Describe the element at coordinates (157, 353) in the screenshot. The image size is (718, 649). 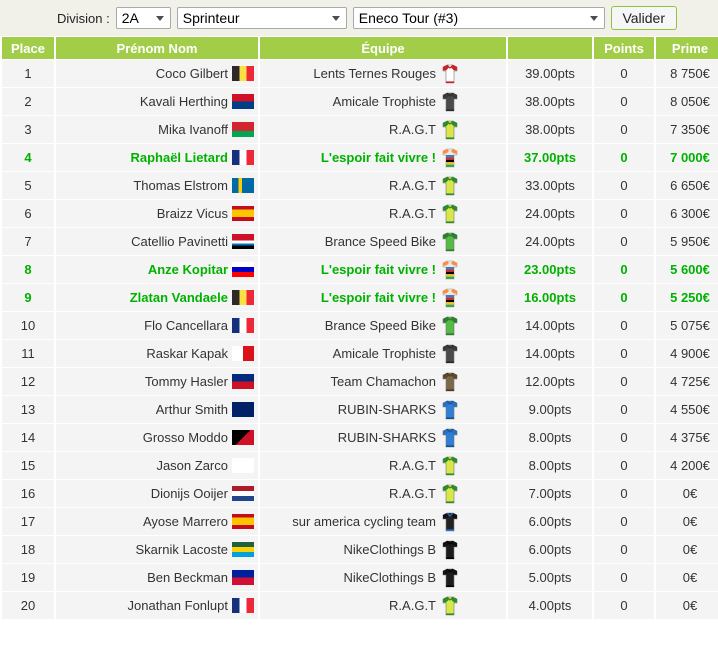
I see `cell-rider-name: Raskar Kapak` at that location.